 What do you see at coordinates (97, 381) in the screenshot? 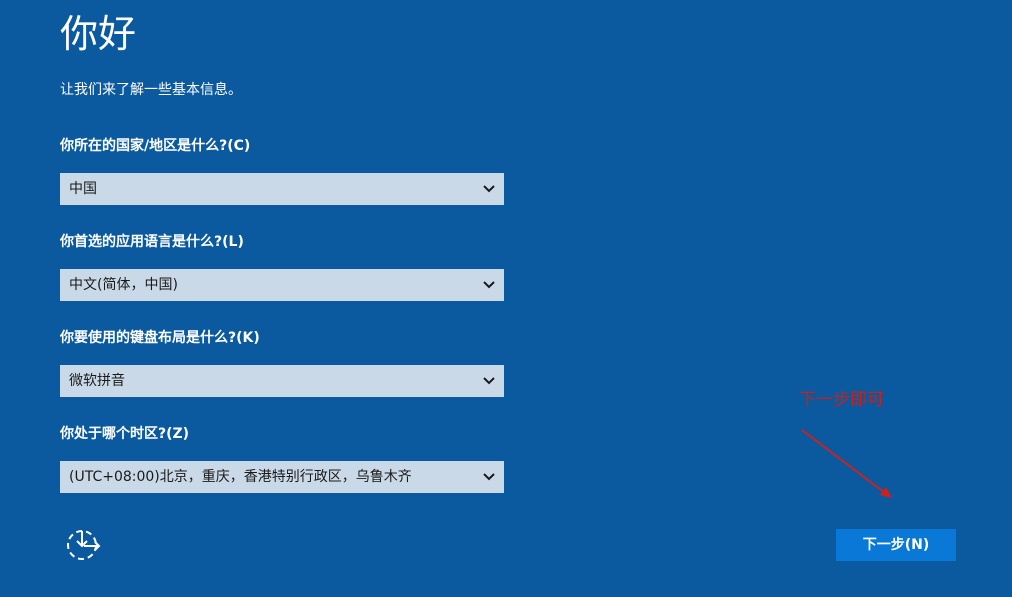
I see `keyboard-select-value: 微软拼音` at bounding box center [97, 381].